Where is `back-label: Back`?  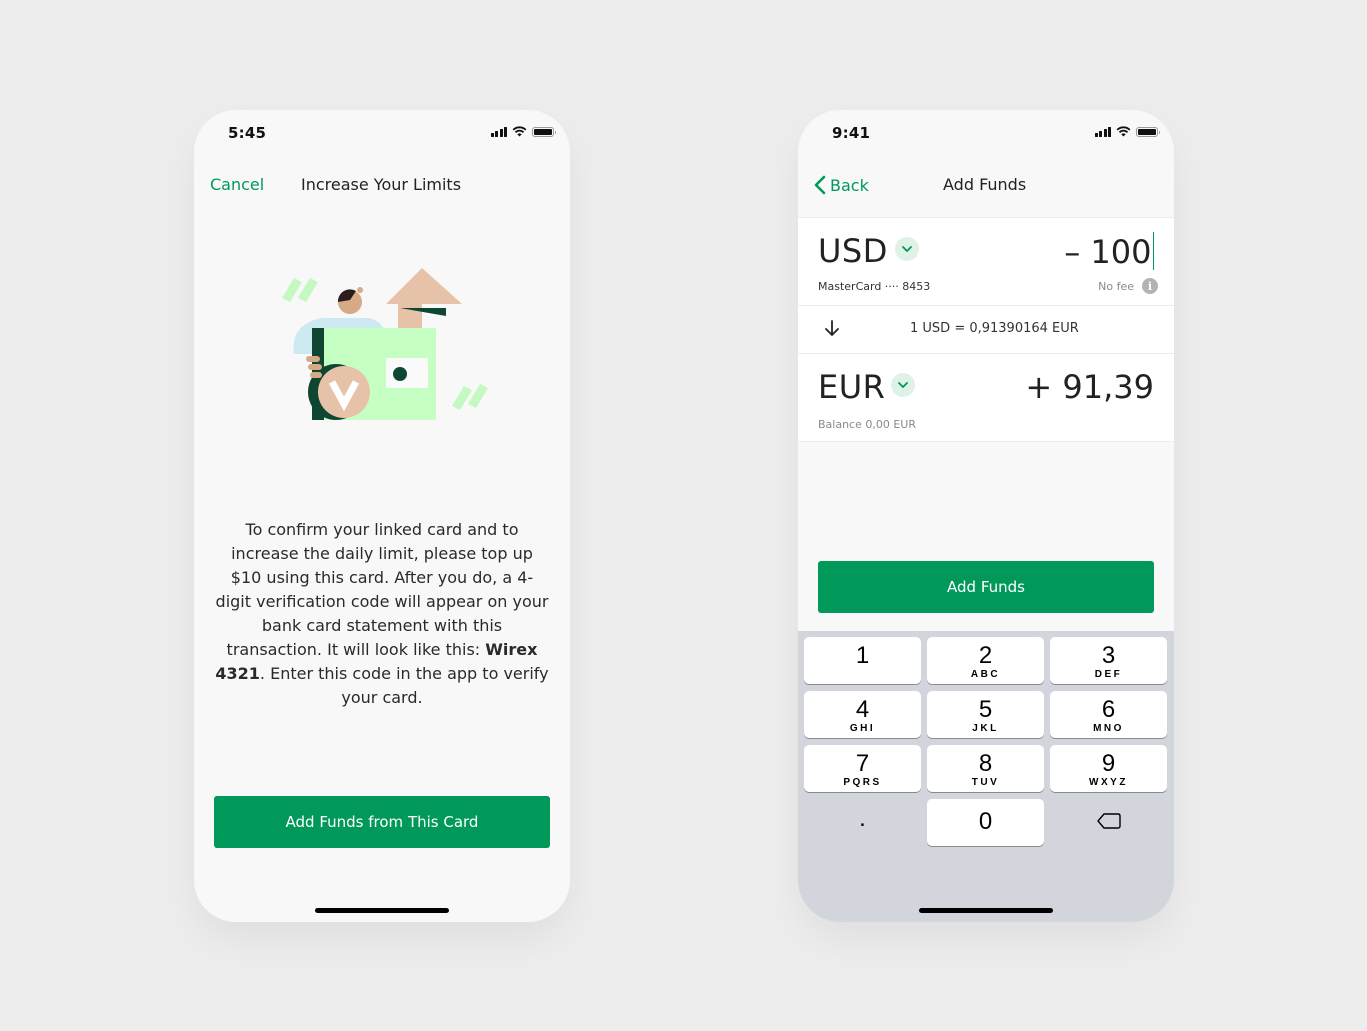
back-label: Back is located at coordinates (849, 185).